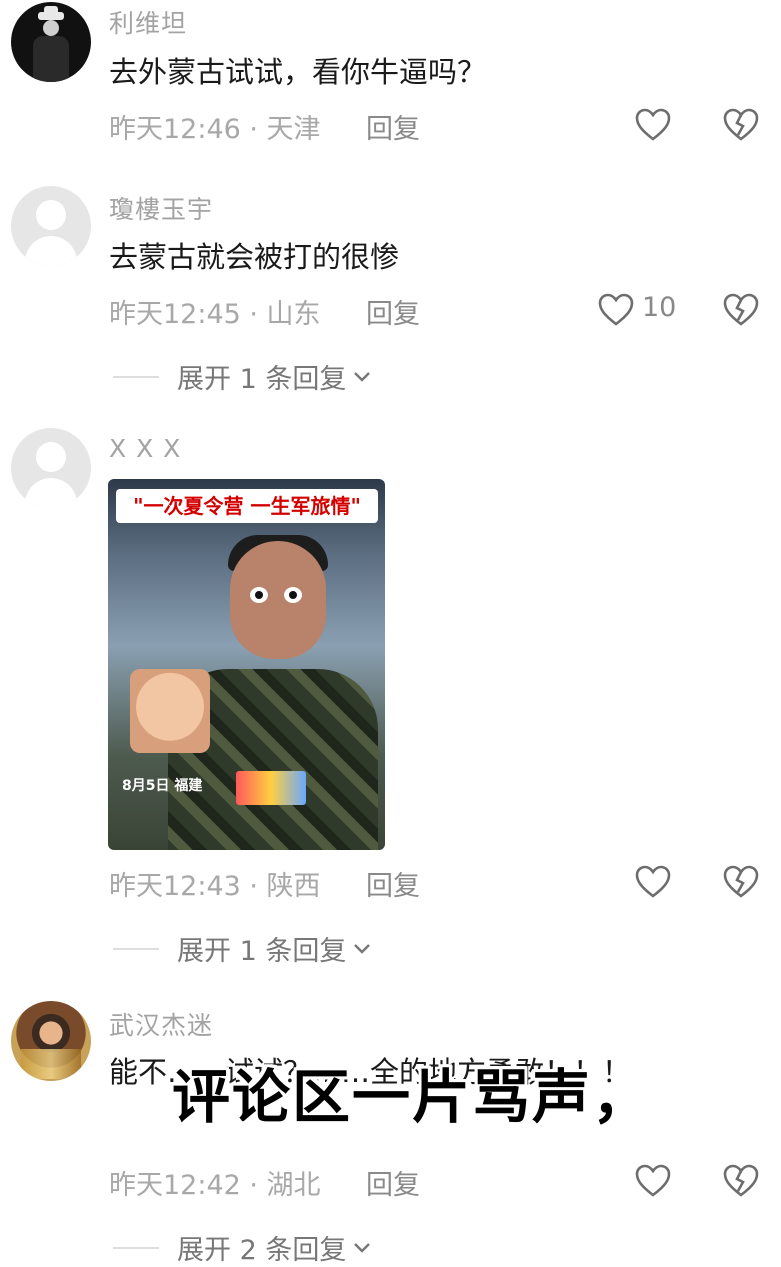 The width and height of the screenshot is (781, 1267). I want to click on image-caption: 8月5日 福建, so click(162, 786).